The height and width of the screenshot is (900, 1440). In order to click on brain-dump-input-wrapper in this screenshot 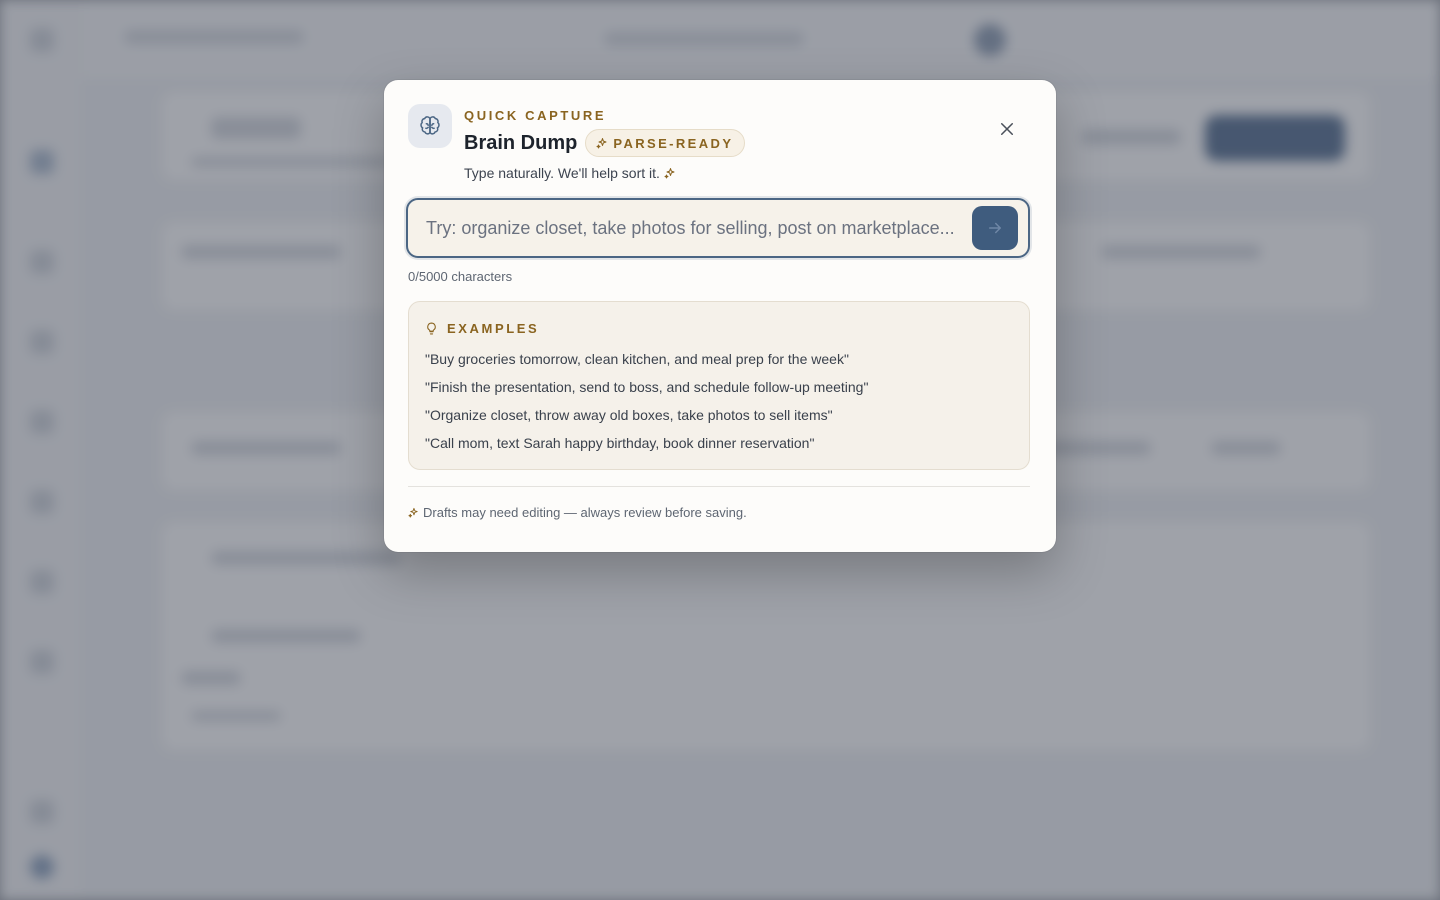, I will do `click(718, 228)`.